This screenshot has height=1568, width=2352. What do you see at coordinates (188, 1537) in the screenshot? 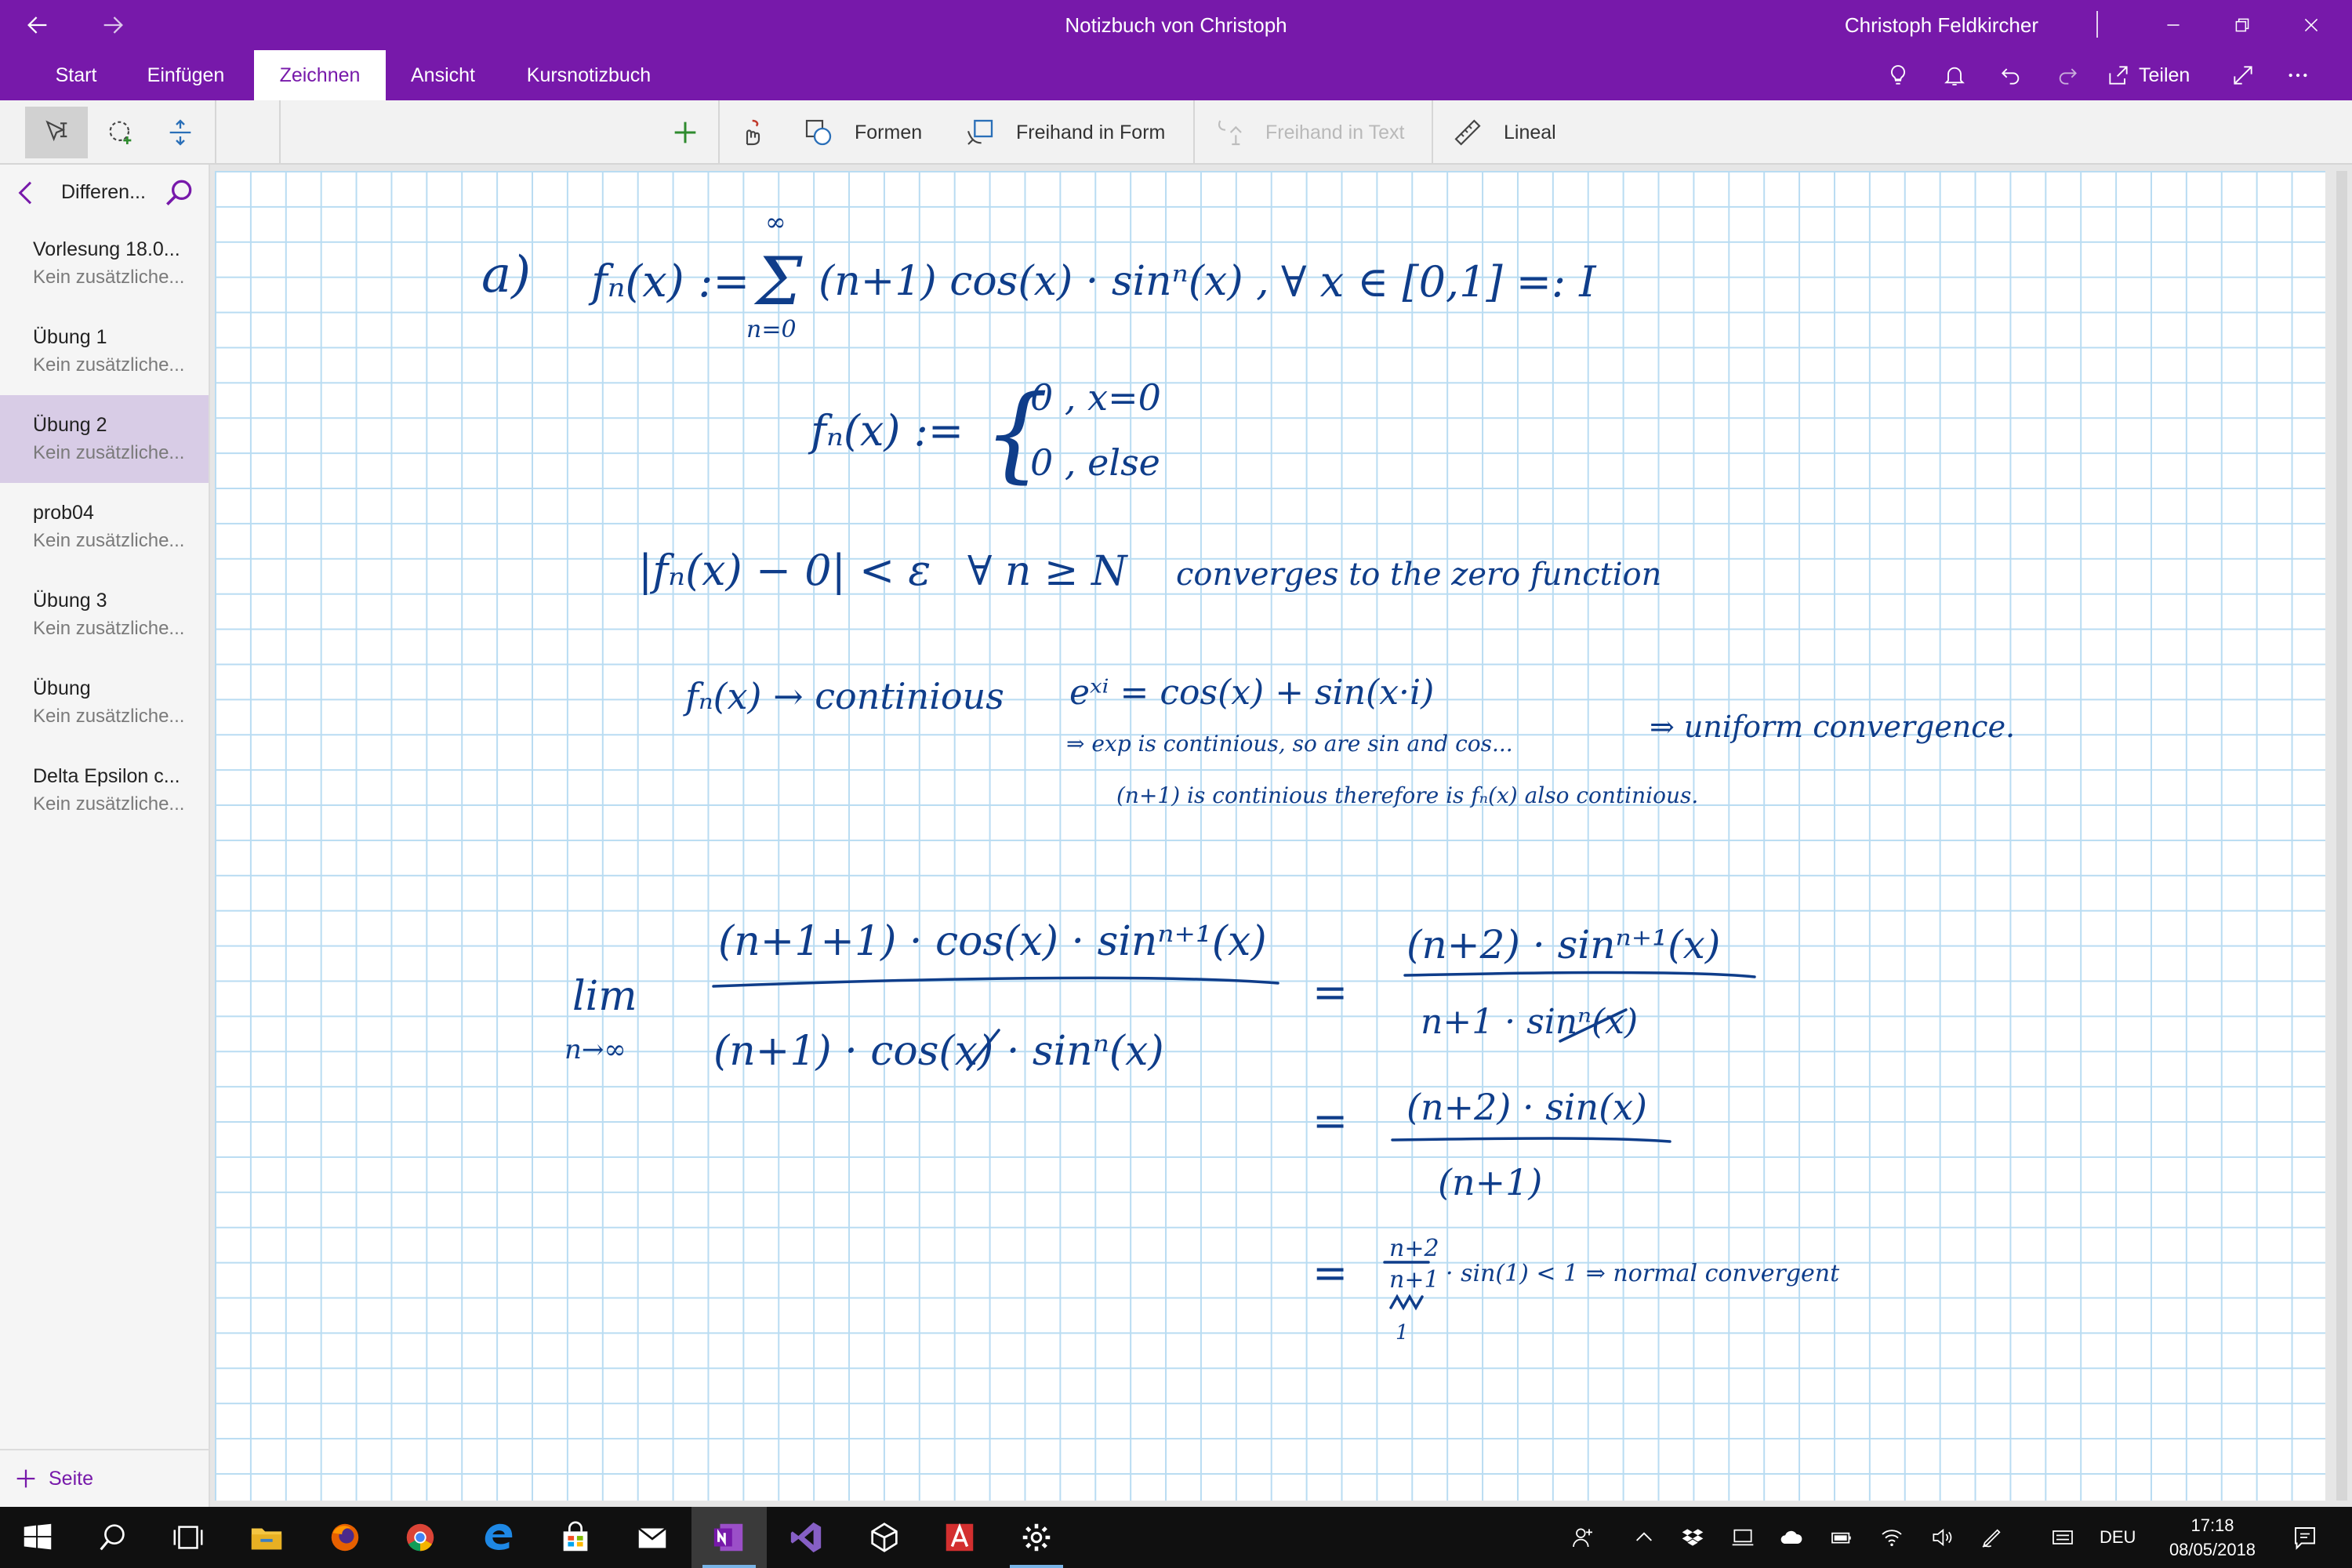
I see `task-view-button` at bounding box center [188, 1537].